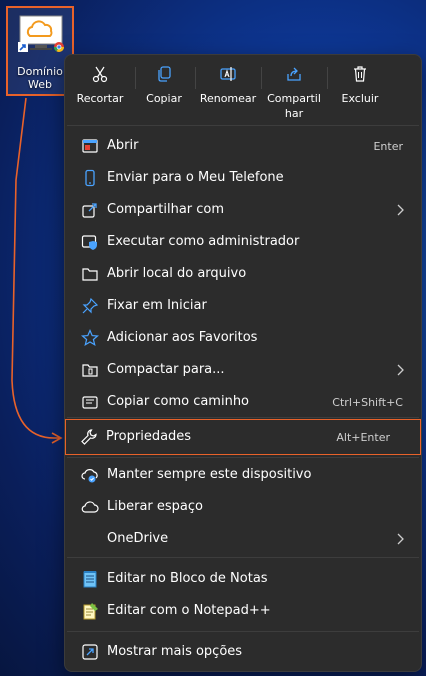  I want to click on menu-item-label: Editar com o Notepad++, so click(189, 610).